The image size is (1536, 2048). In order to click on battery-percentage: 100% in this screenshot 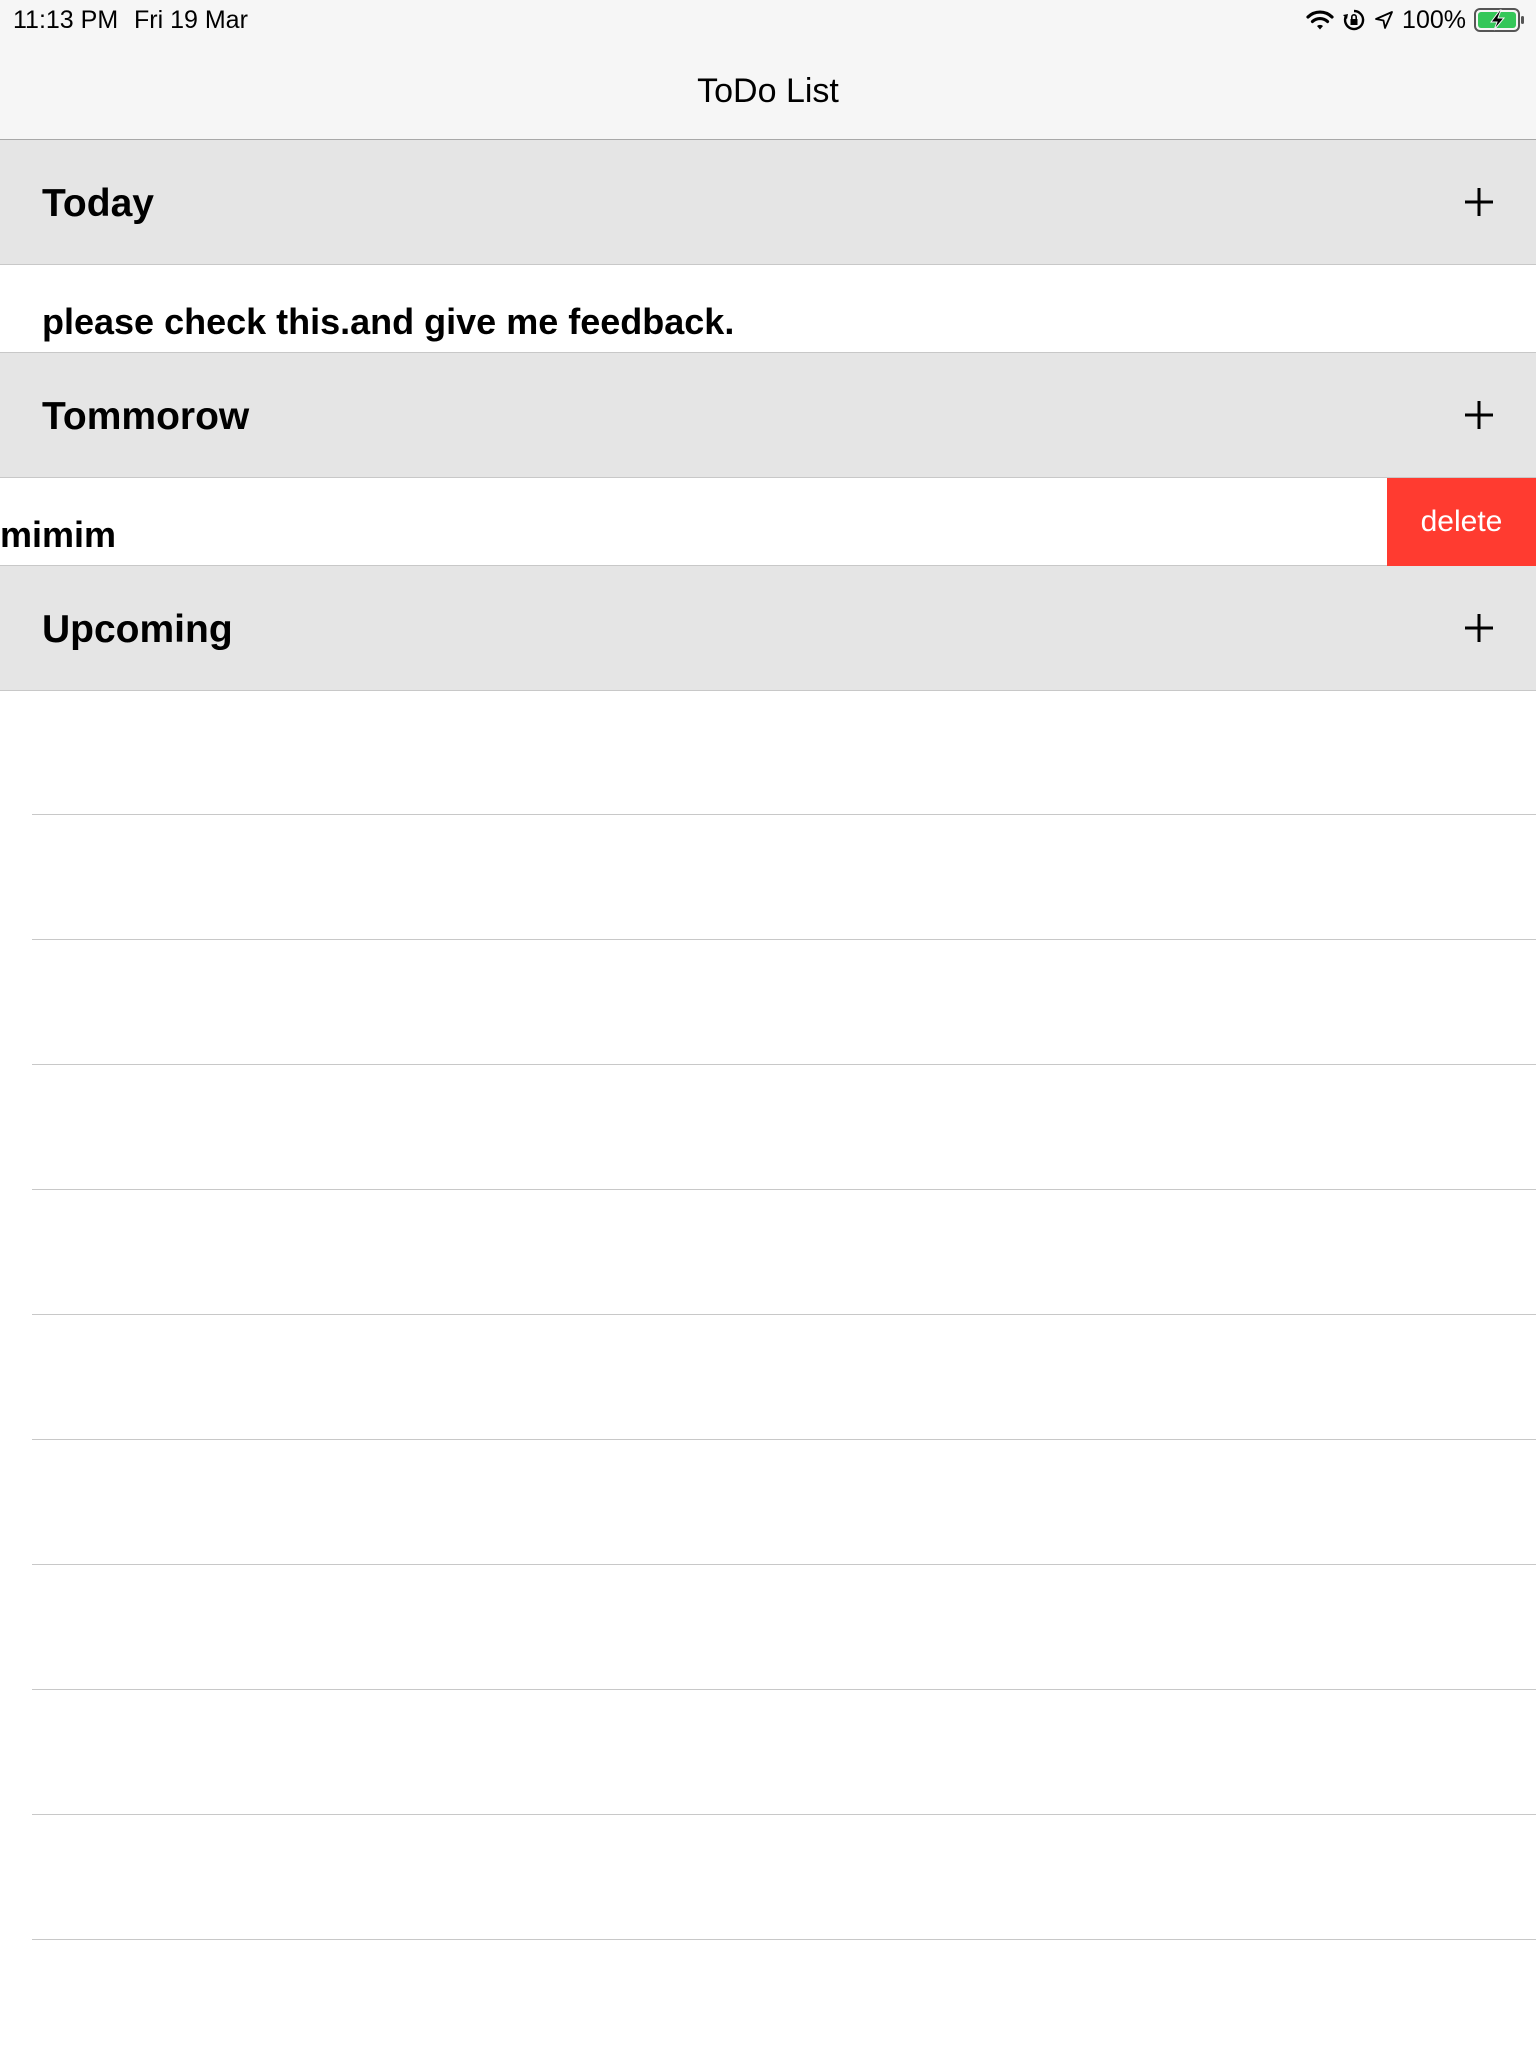, I will do `click(1434, 19)`.